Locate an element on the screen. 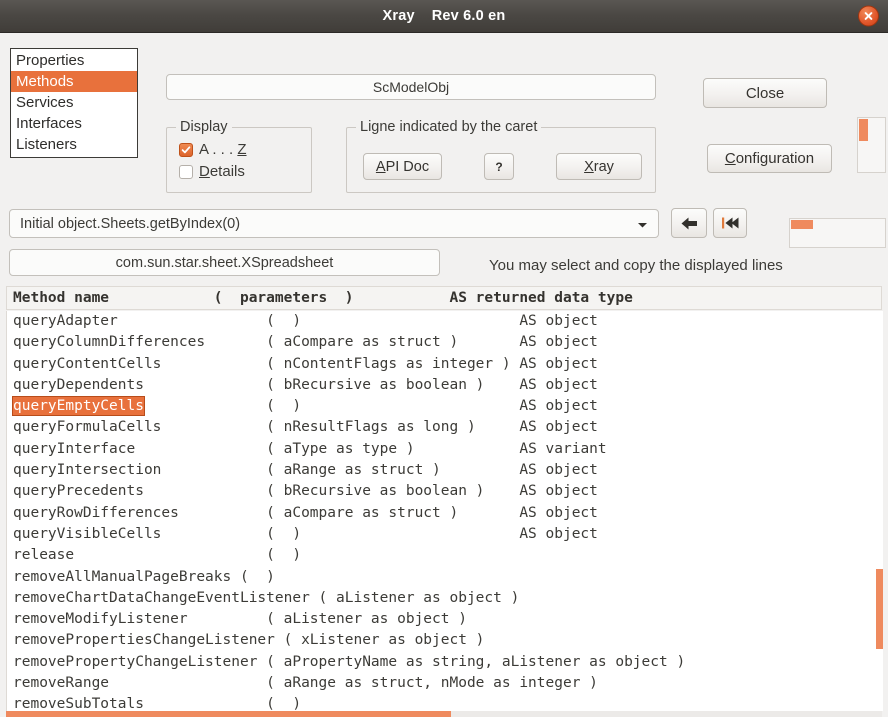  secondary-horizontal-scrollbar is located at coordinates (837, 233).